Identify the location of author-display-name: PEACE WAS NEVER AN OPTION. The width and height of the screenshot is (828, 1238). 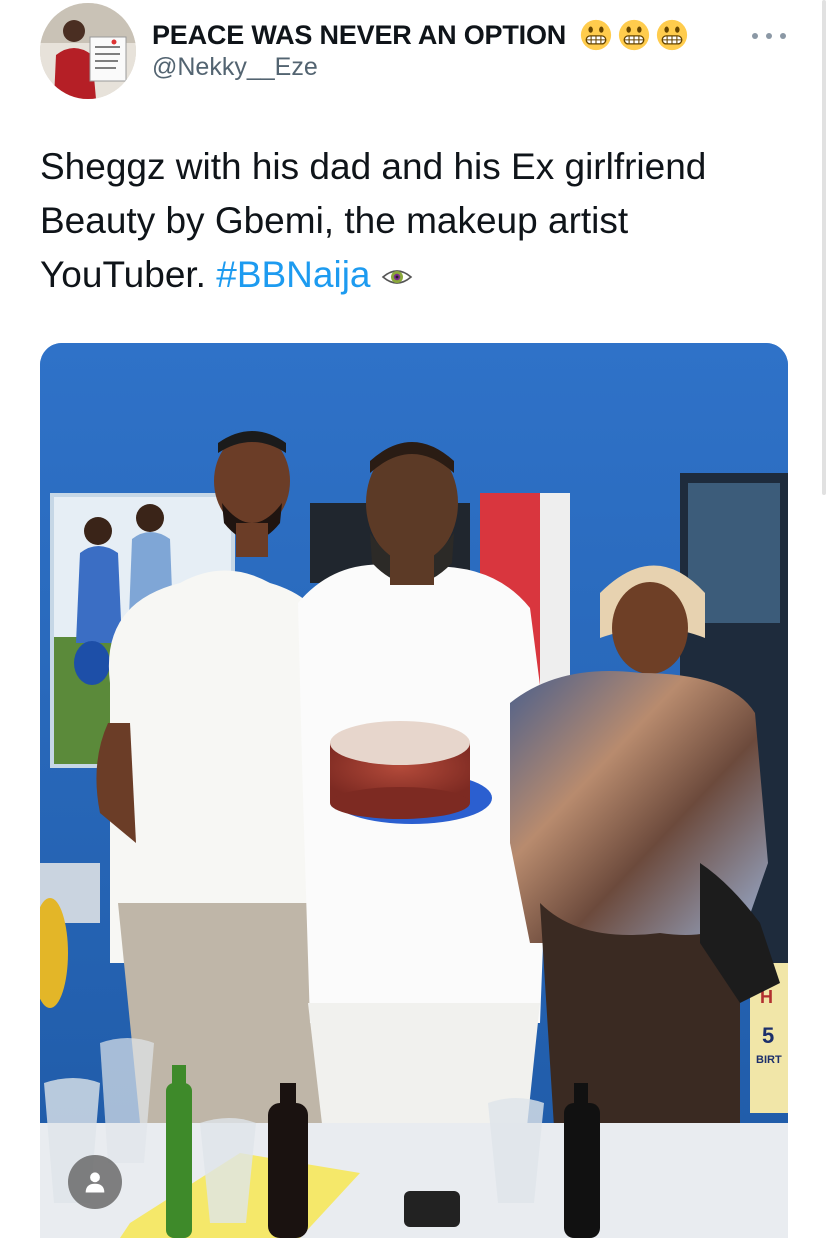
(359, 35).